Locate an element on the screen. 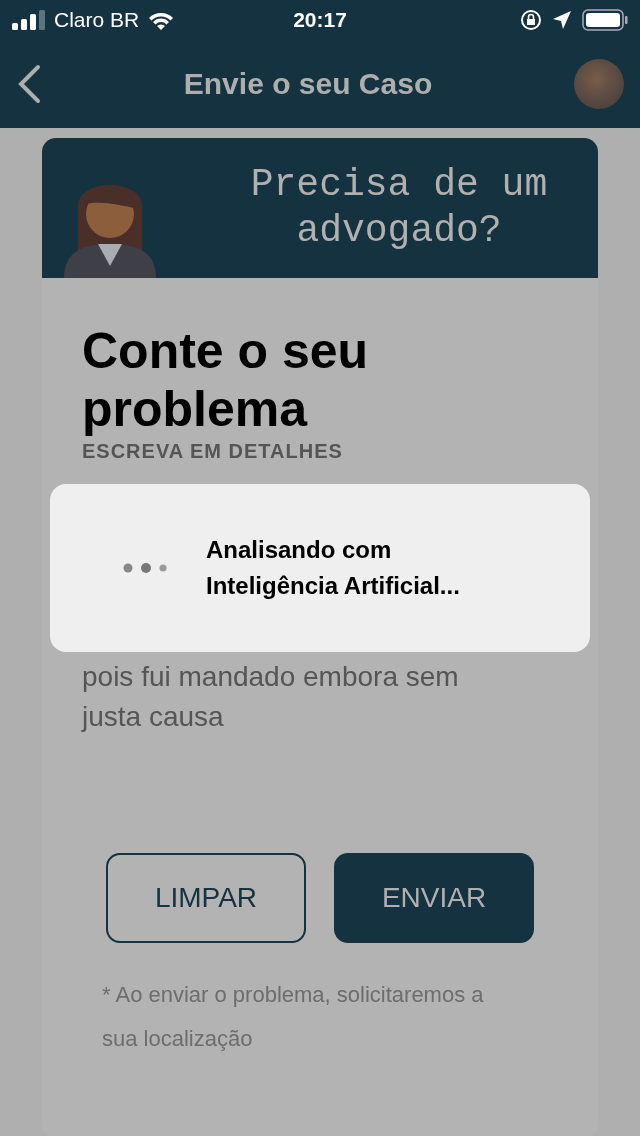 This screenshot has height=1136, width=640. form-title: Conte o seu problema is located at coordinates (226, 380).